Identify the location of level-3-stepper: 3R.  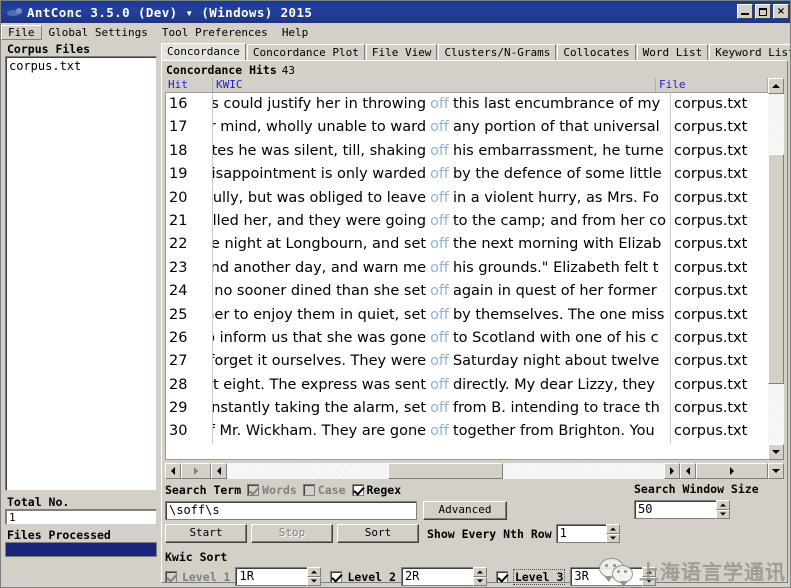
(613, 576).